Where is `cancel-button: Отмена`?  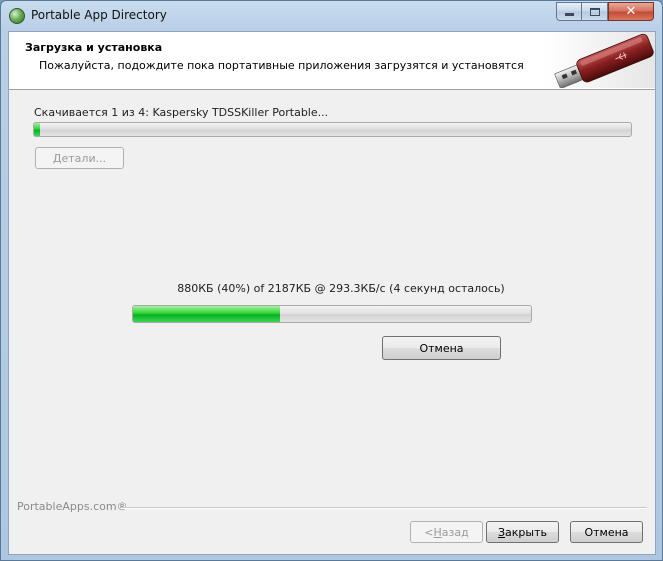
cancel-button: Отмена is located at coordinates (606, 532).